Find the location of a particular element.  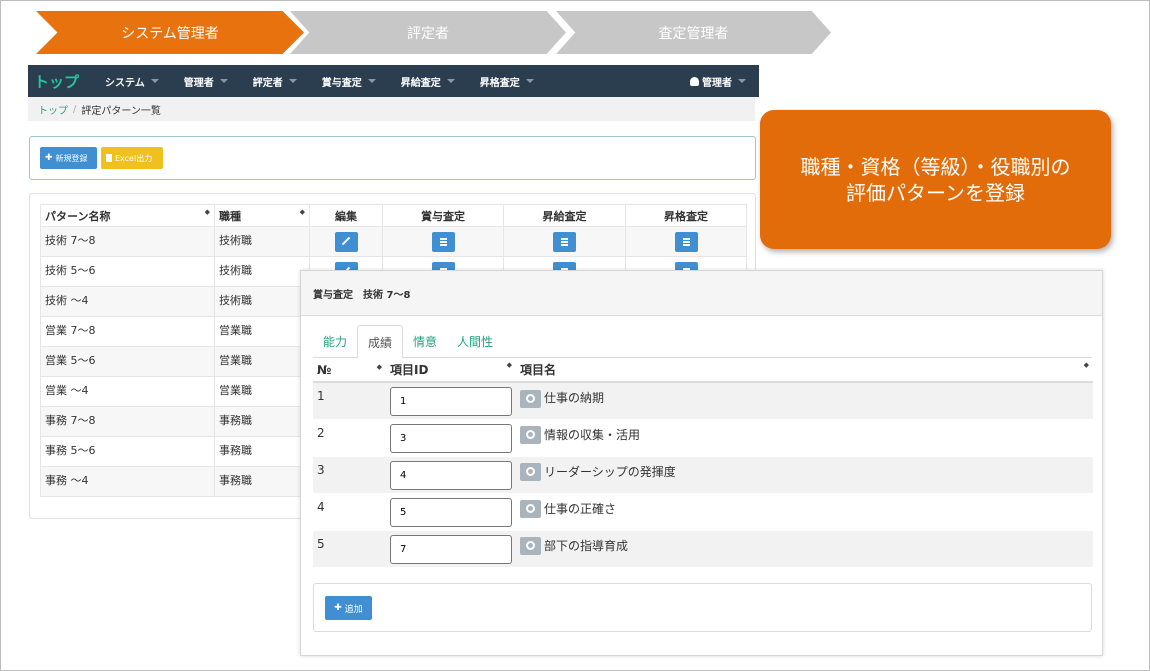

callout-box: 職種・資格（等級）・役職別の 評価パターンを登録 is located at coordinates (935, 179).